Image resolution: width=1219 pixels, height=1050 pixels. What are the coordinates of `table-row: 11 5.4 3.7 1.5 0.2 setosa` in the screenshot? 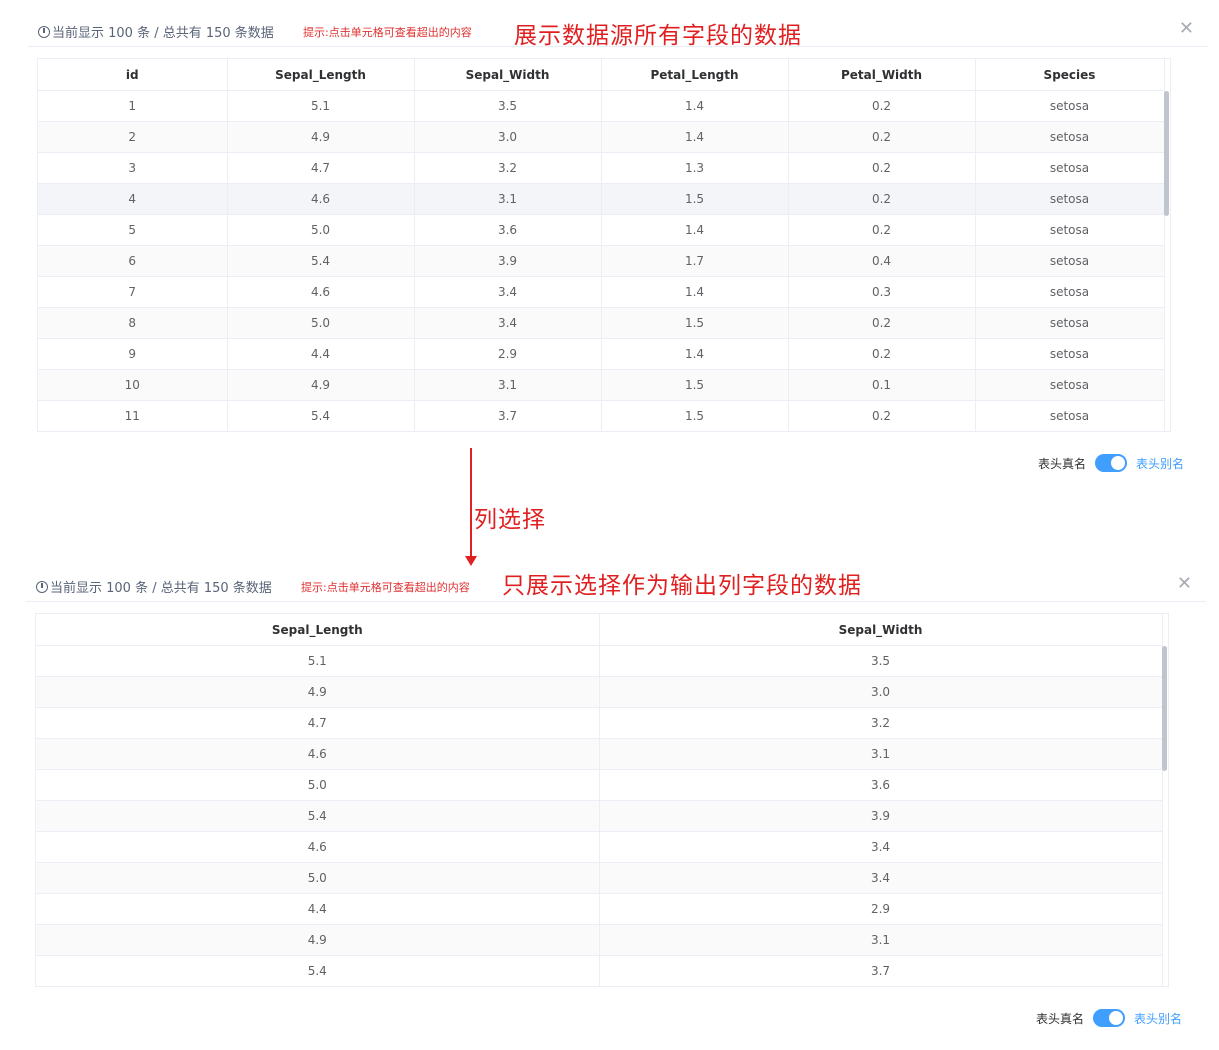 It's located at (601, 415).